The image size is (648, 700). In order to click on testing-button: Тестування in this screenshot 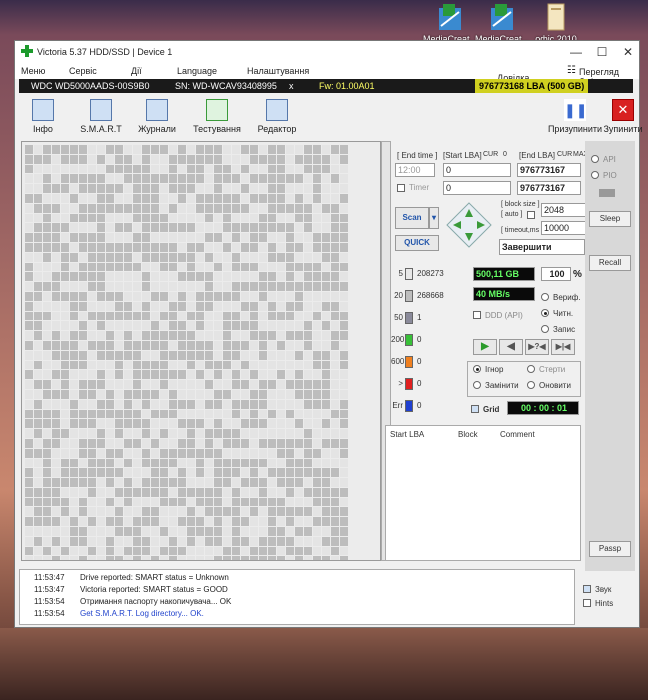, I will do `click(217, 117)`.